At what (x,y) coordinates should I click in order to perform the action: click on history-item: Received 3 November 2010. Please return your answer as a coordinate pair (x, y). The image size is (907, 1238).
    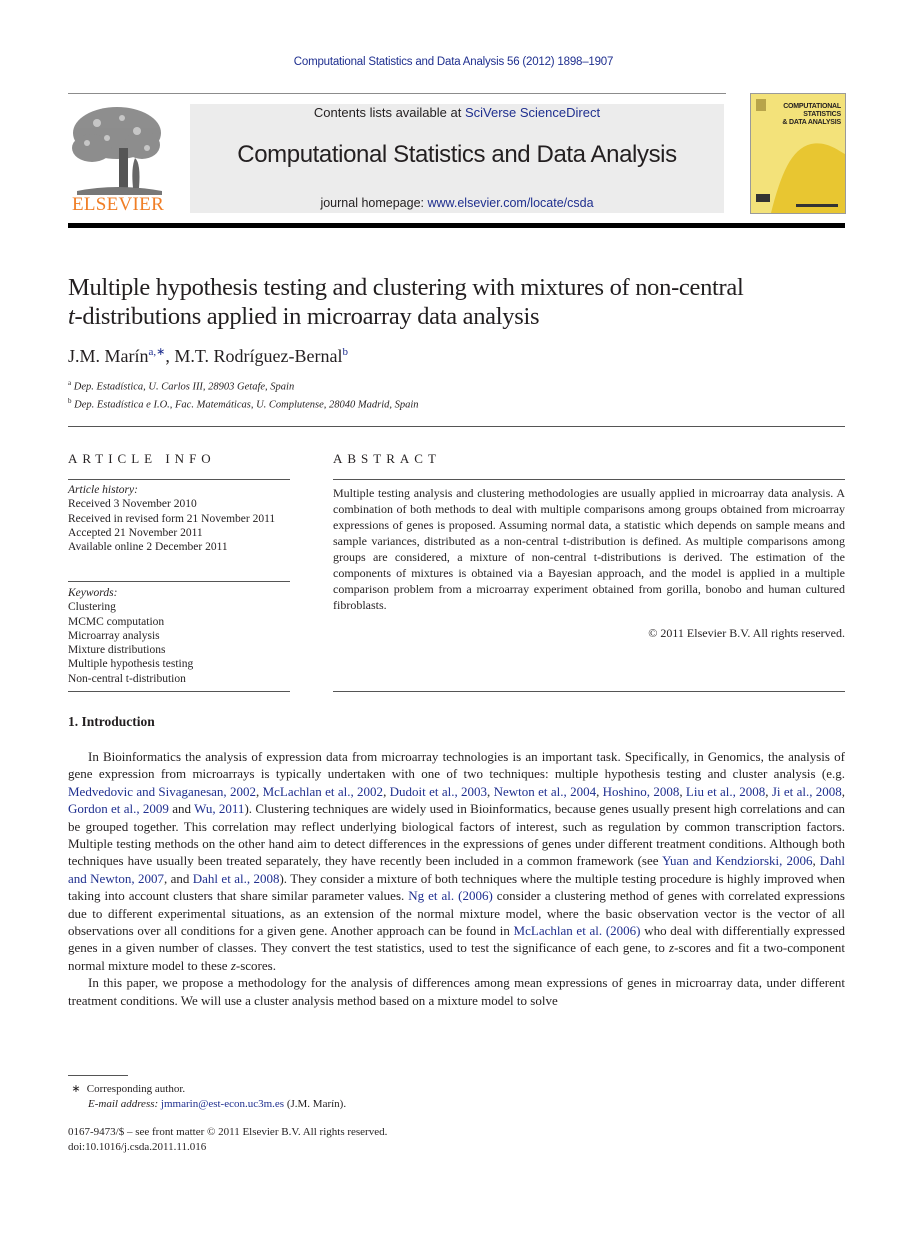
    Looking at the image, I should click on (132, 504).